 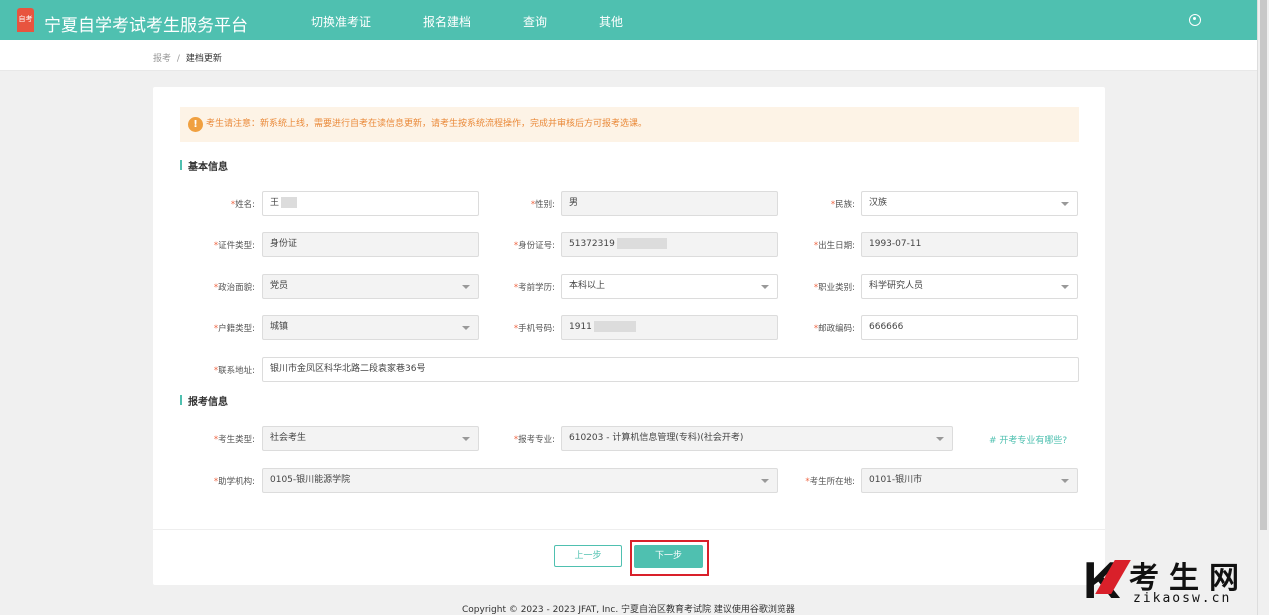 I want to click on id-type-field: 身份证, so click(x=370, y=244).